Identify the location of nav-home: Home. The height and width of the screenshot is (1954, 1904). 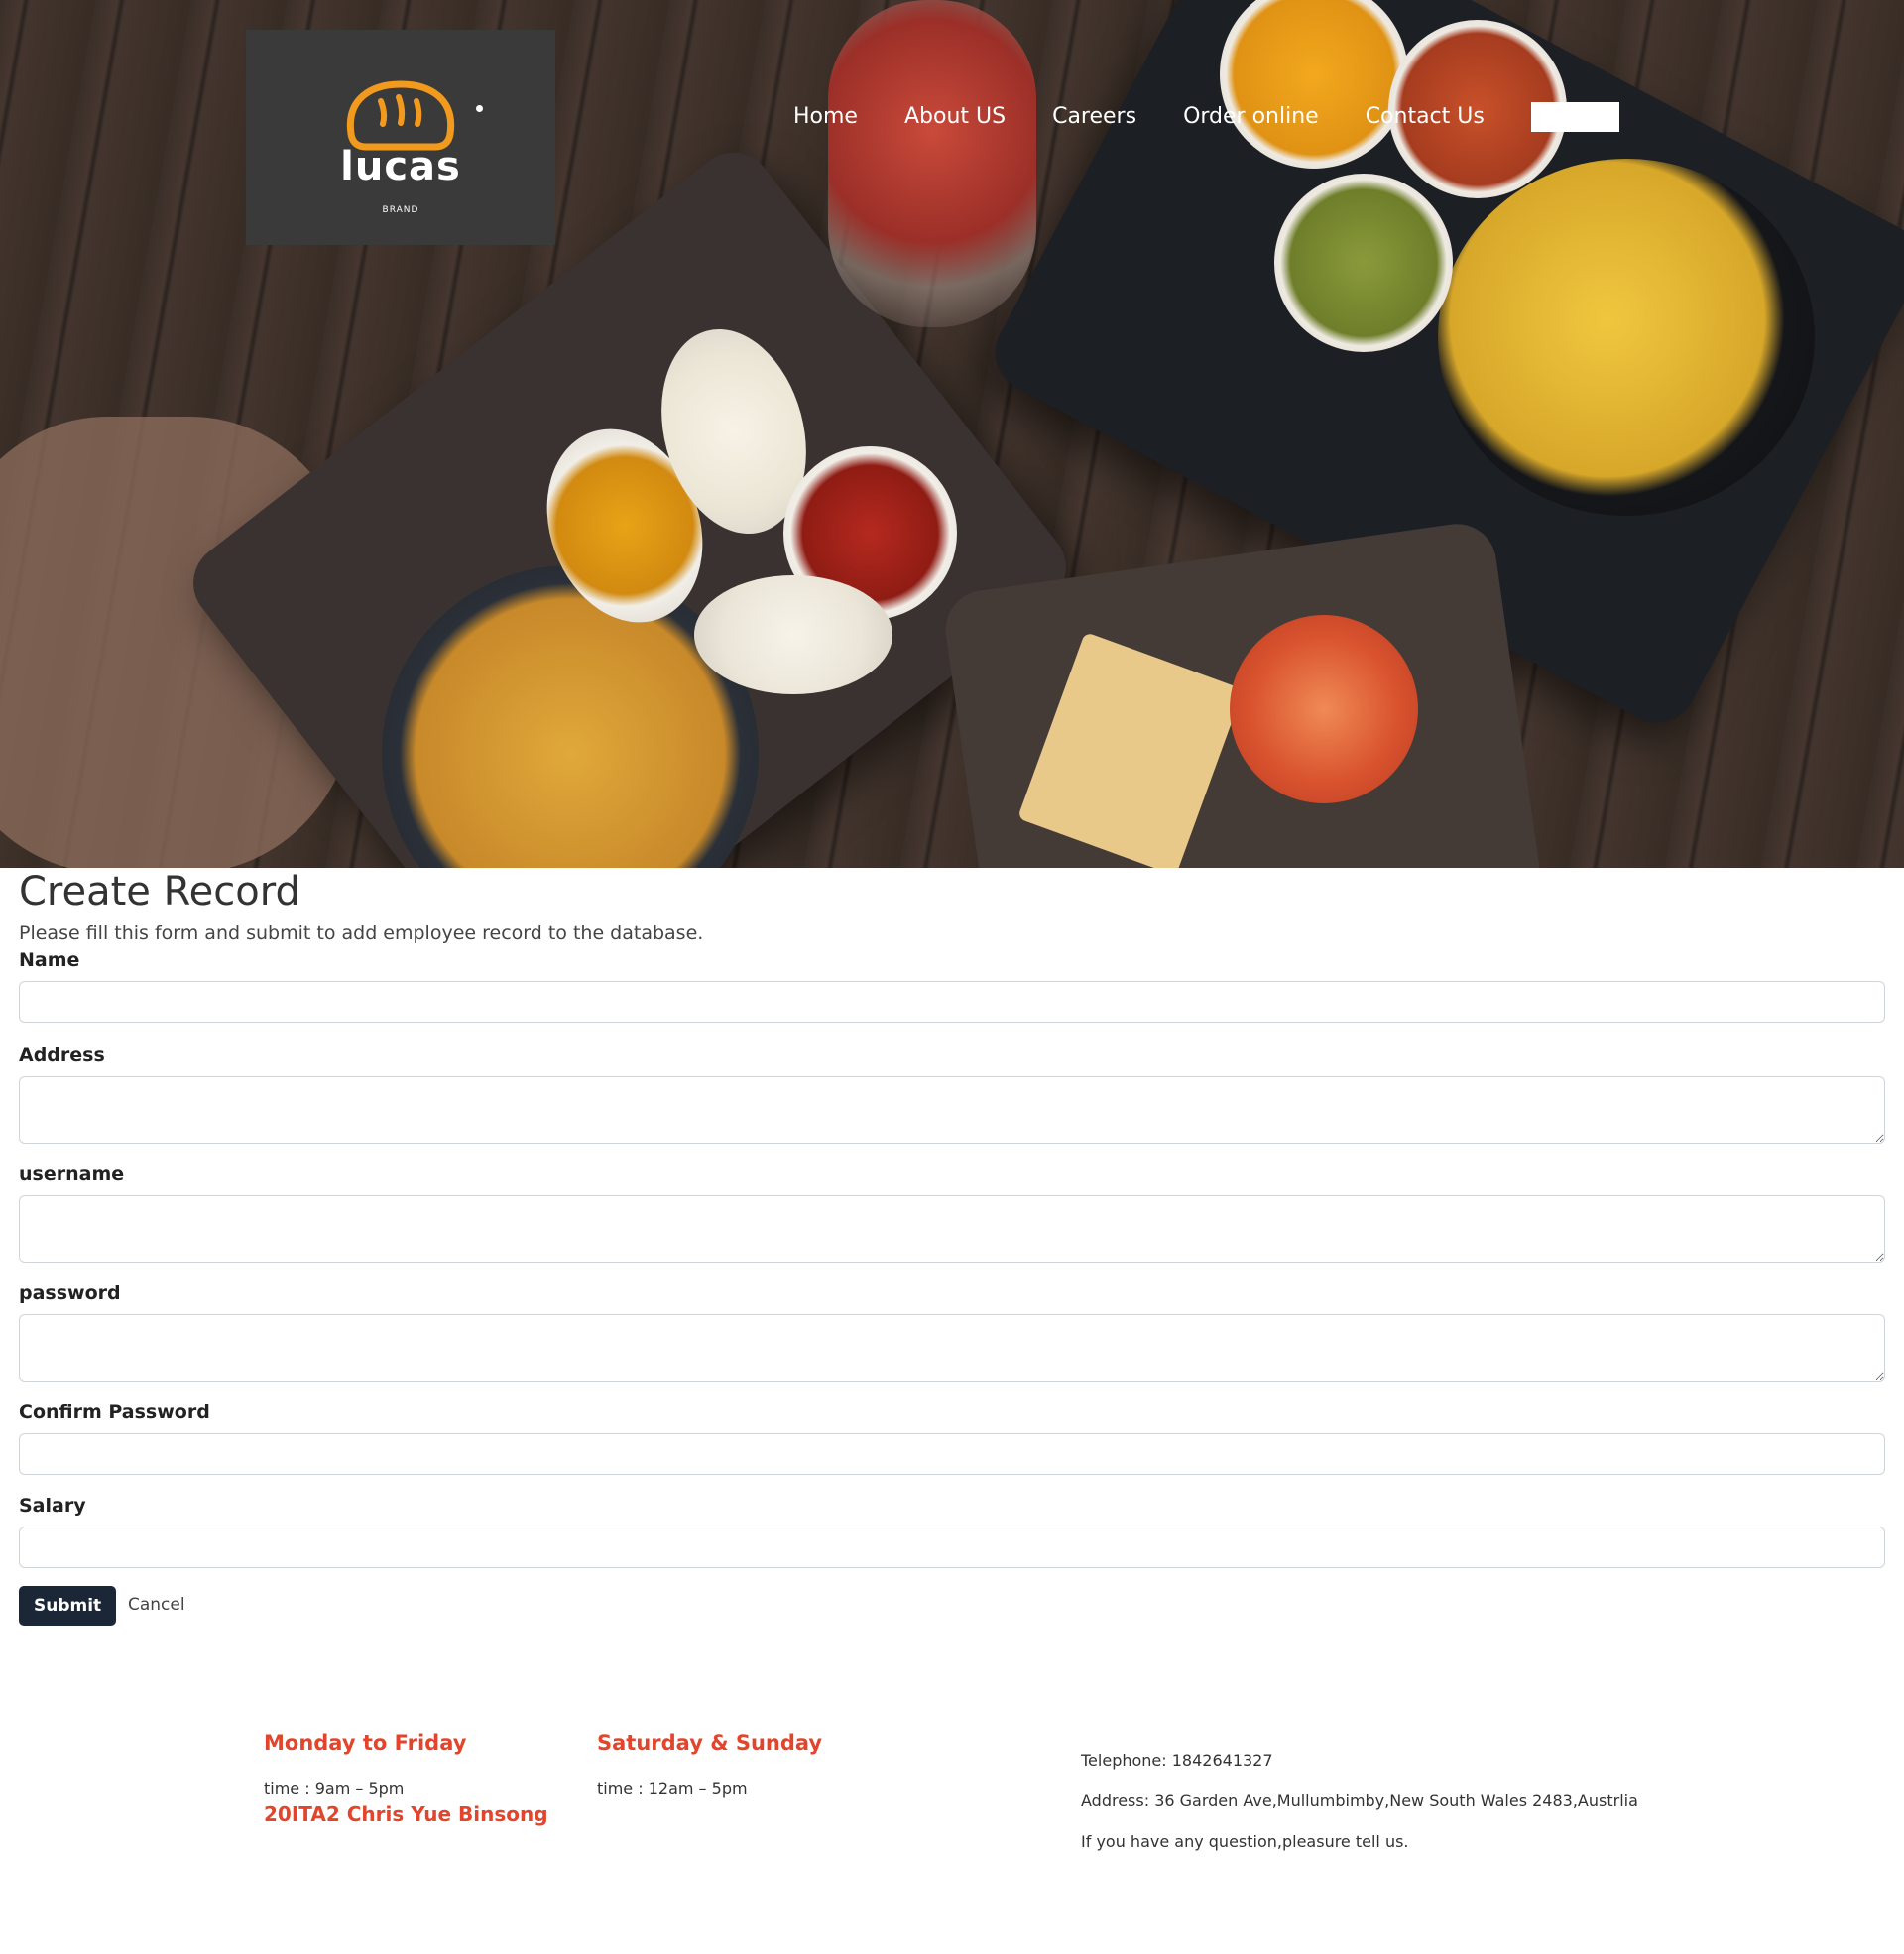
(825, 117).